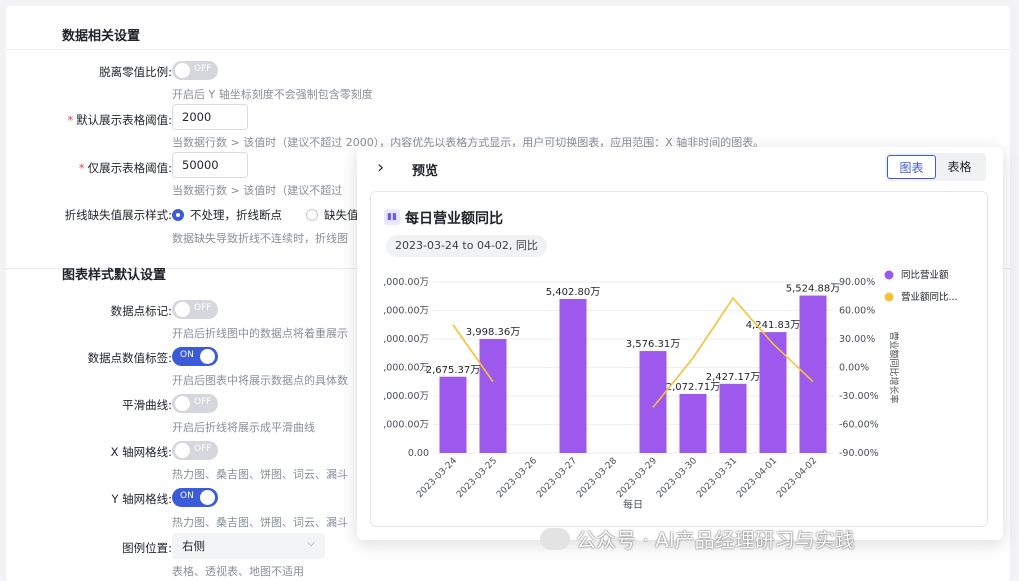  I want to click on y2-tick-label: -30.00%, so click(859, 396).